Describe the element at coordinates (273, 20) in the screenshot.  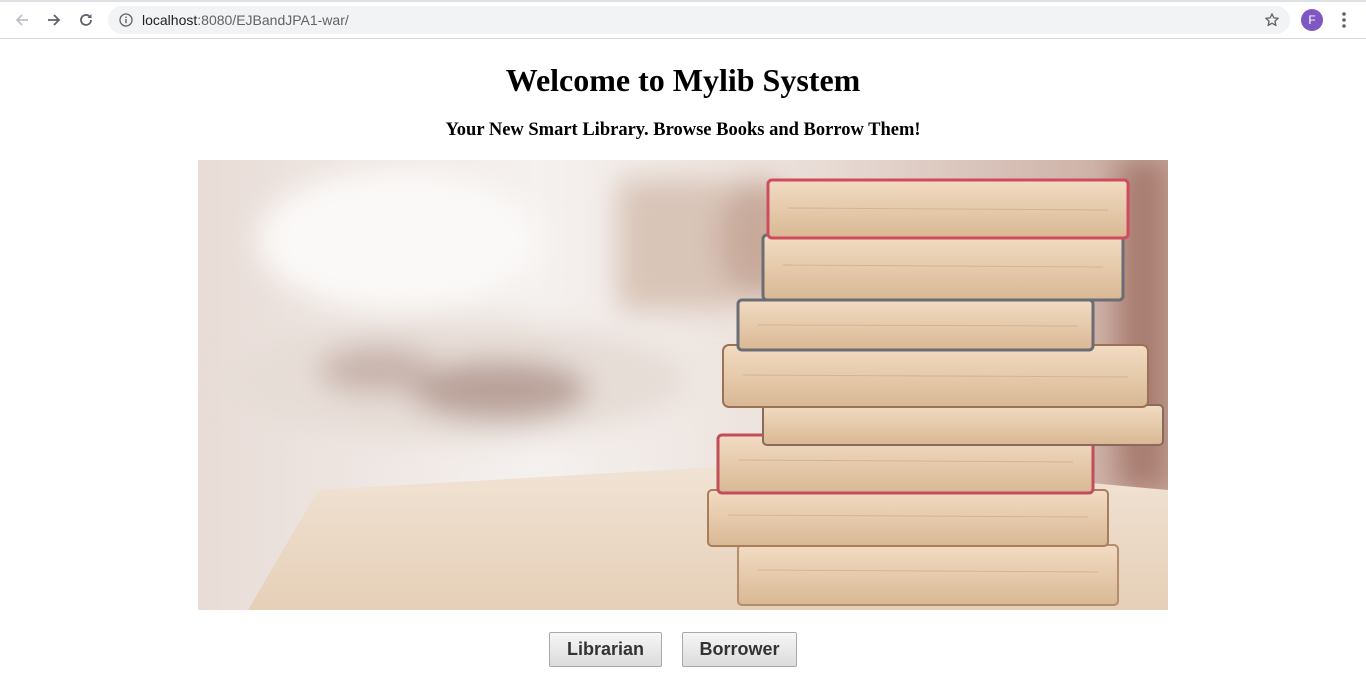
I see `url-path: :8080/EJBandJPA1-war/` at that location.